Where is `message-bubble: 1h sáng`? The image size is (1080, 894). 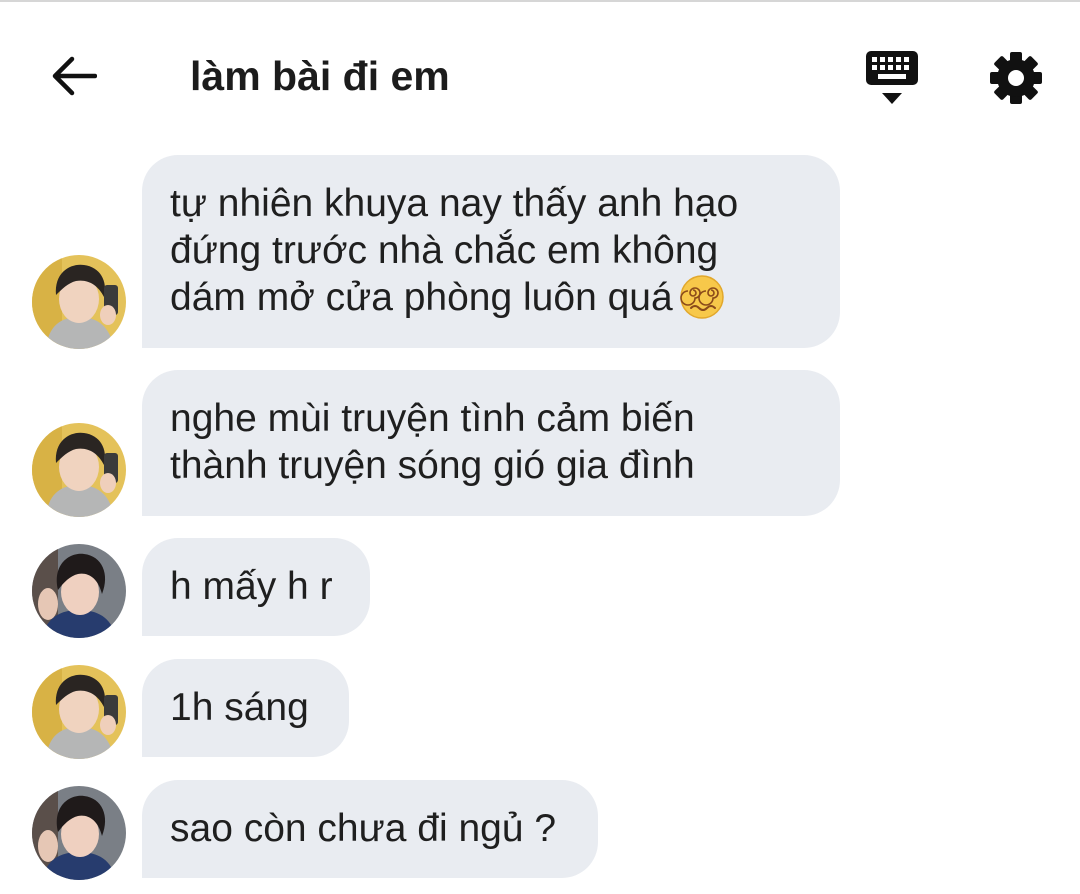
message-bubble: 1h sáng is located at coordinates (245, 708).